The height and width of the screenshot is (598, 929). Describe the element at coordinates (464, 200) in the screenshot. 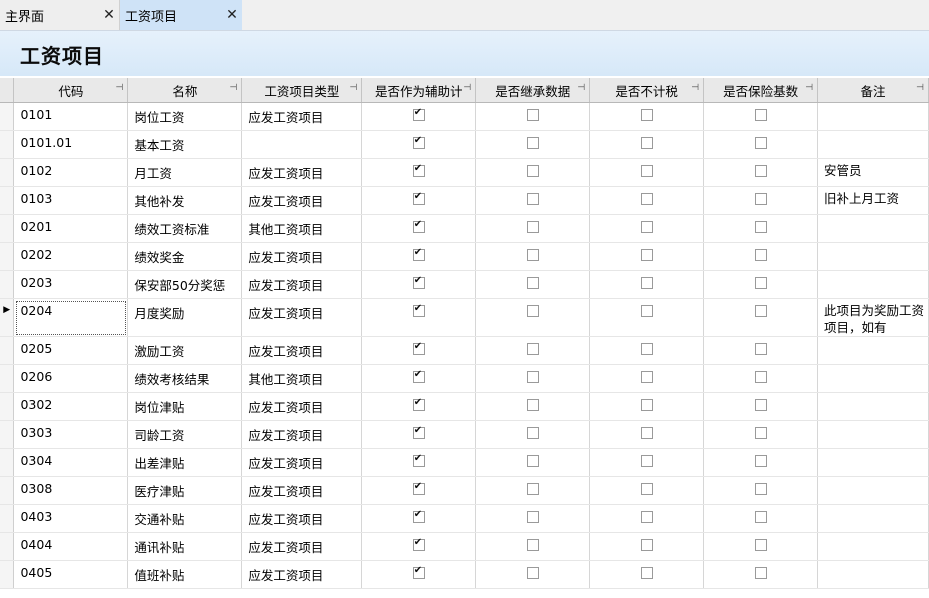

I see `table-row: 0103其他补发应发工资项目 旧补上月工资` at that location.